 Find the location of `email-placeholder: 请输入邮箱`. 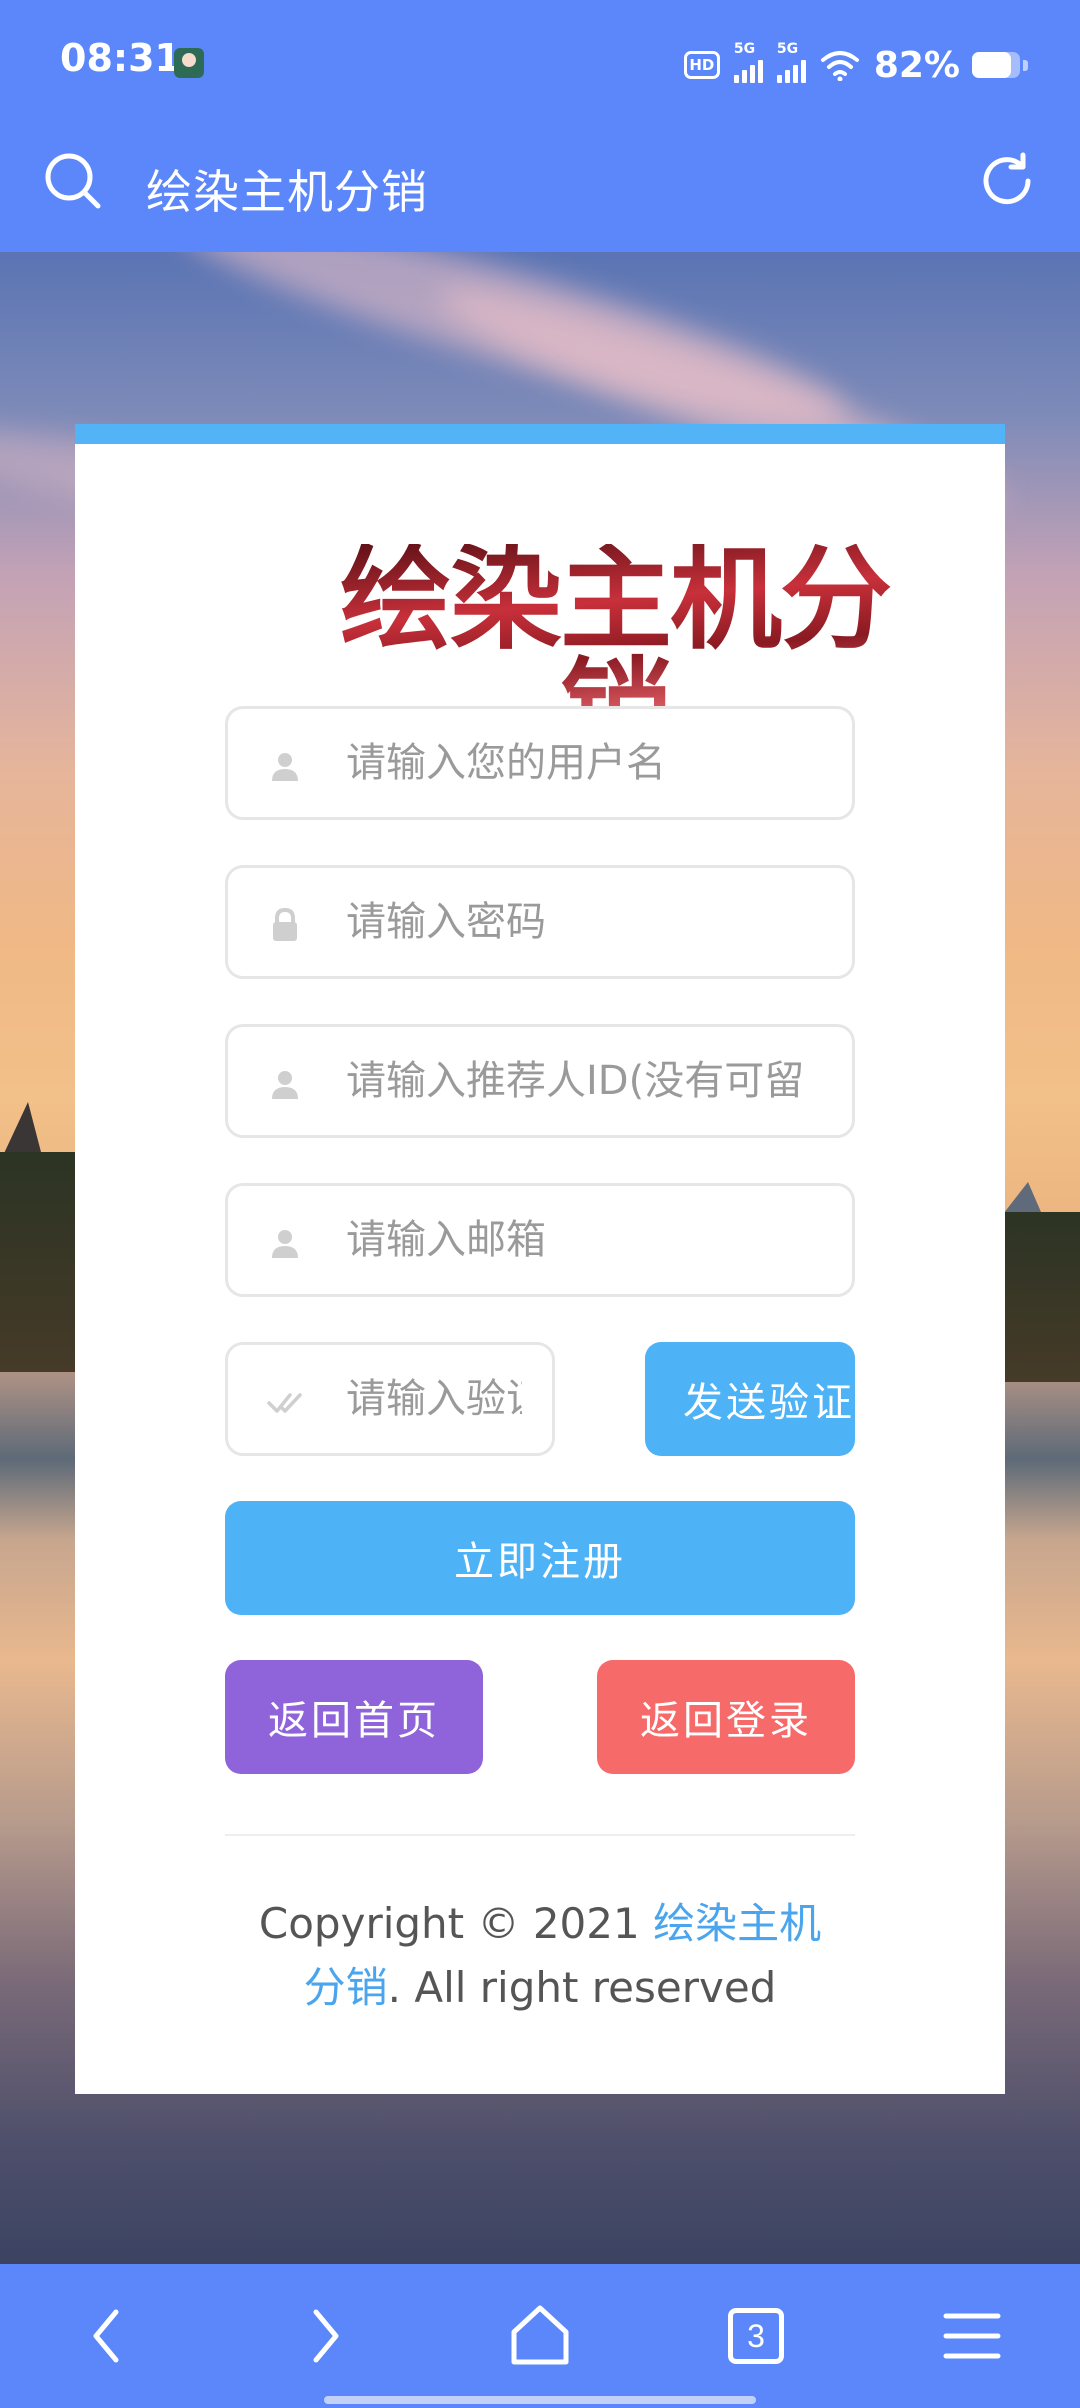

email-placeholder: 请输入邮箱 is located at coordinates (446, 1240).